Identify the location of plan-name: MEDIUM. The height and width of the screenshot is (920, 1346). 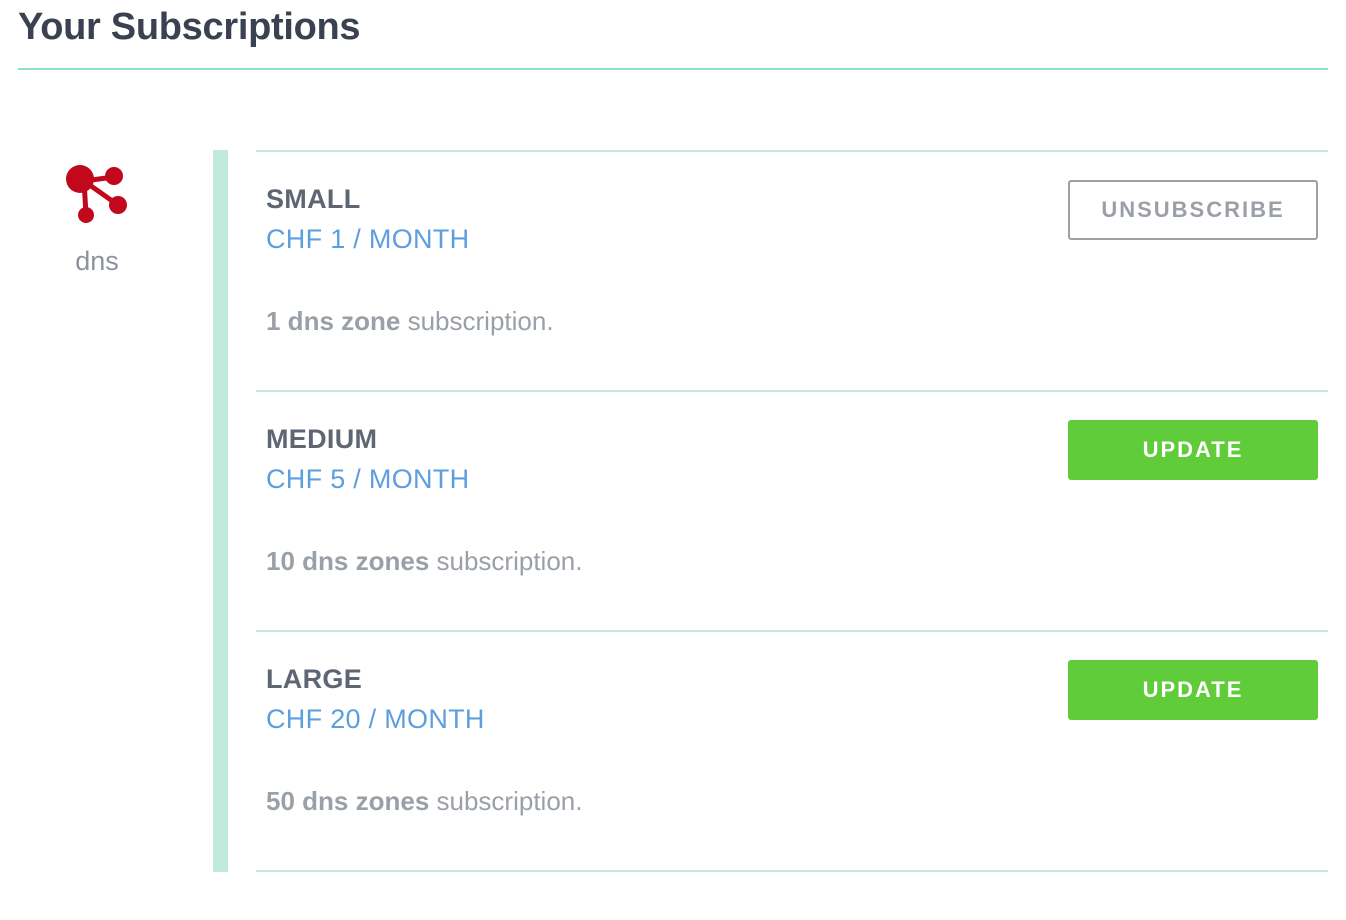
(322, 439).